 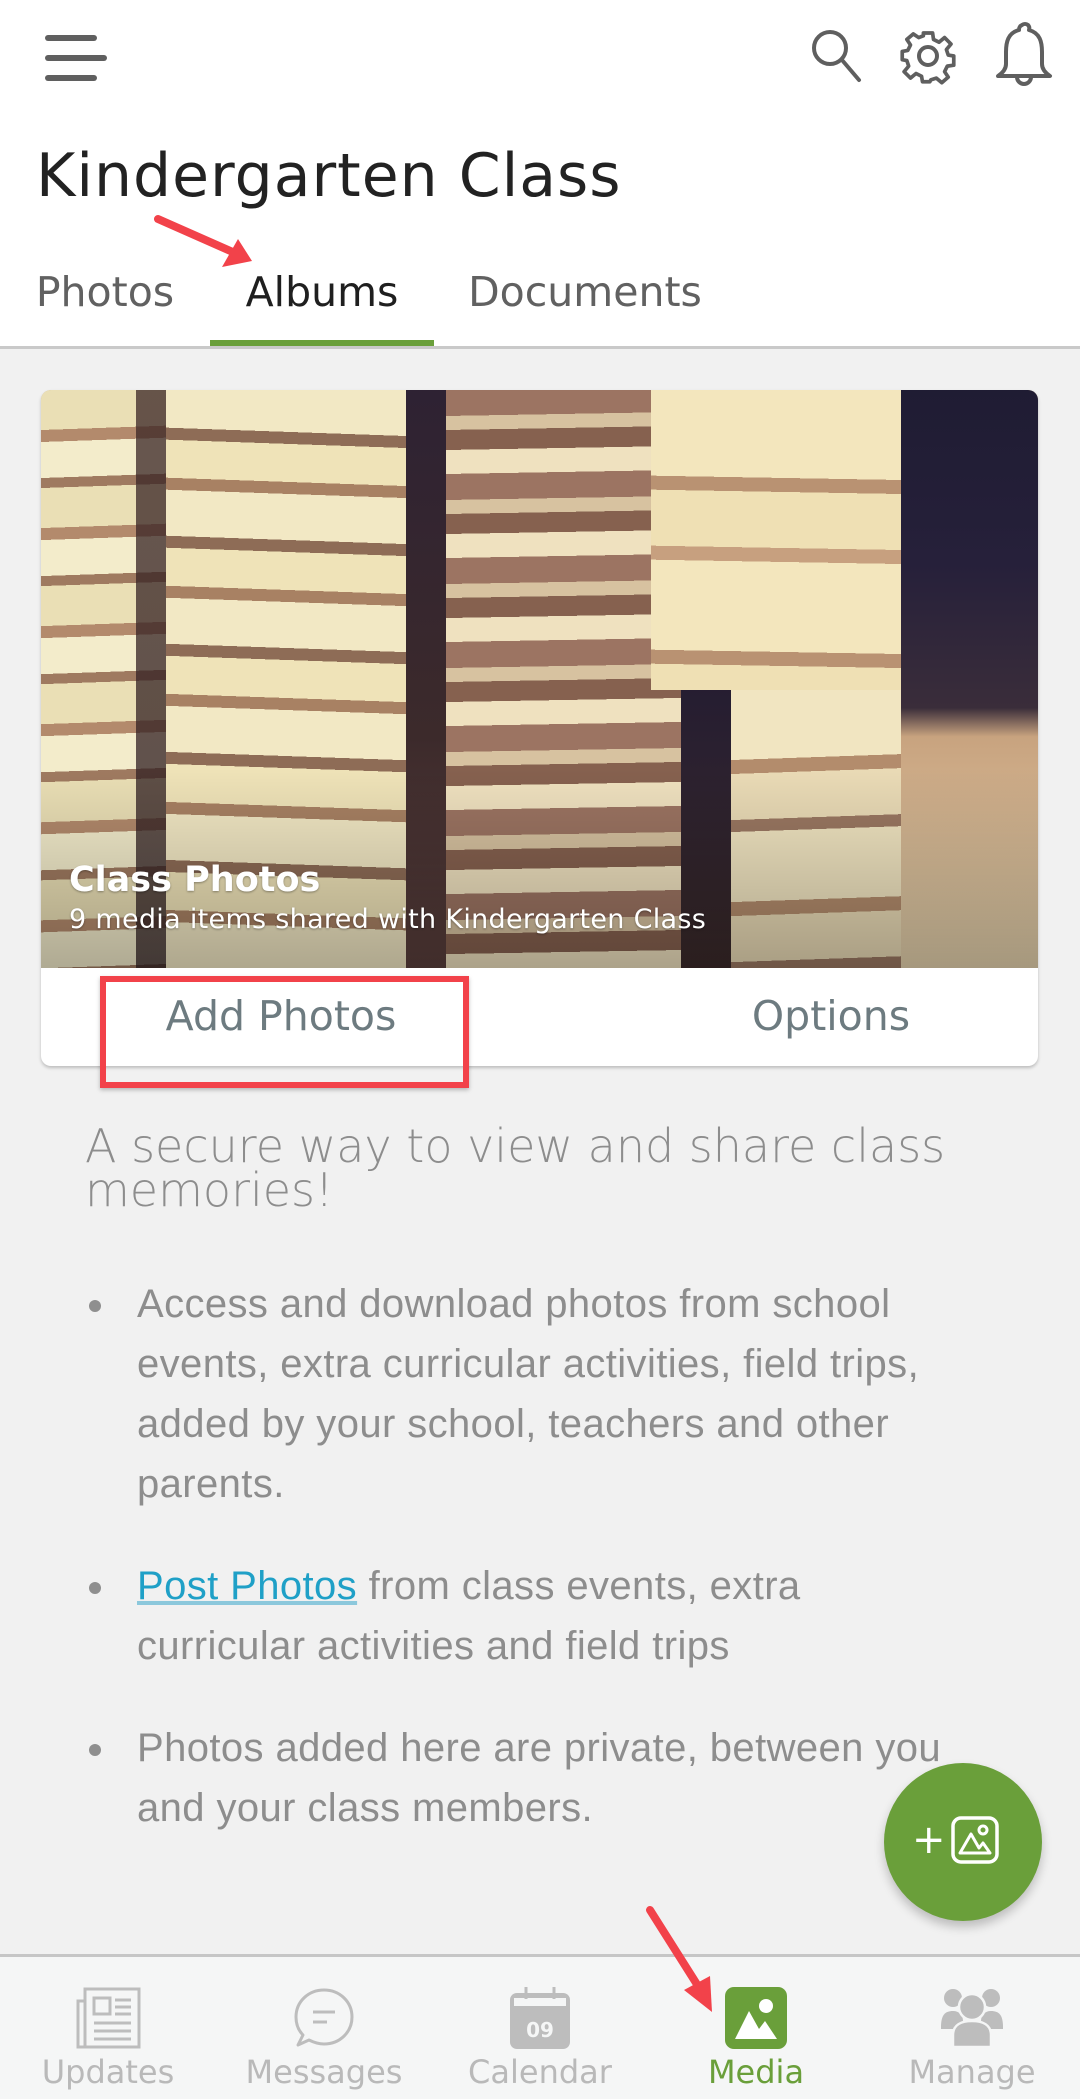 What do you see at coordinates (831, 1017) in the screenshot?
I see `options-button: Options` at bounding box center [831, 1017].